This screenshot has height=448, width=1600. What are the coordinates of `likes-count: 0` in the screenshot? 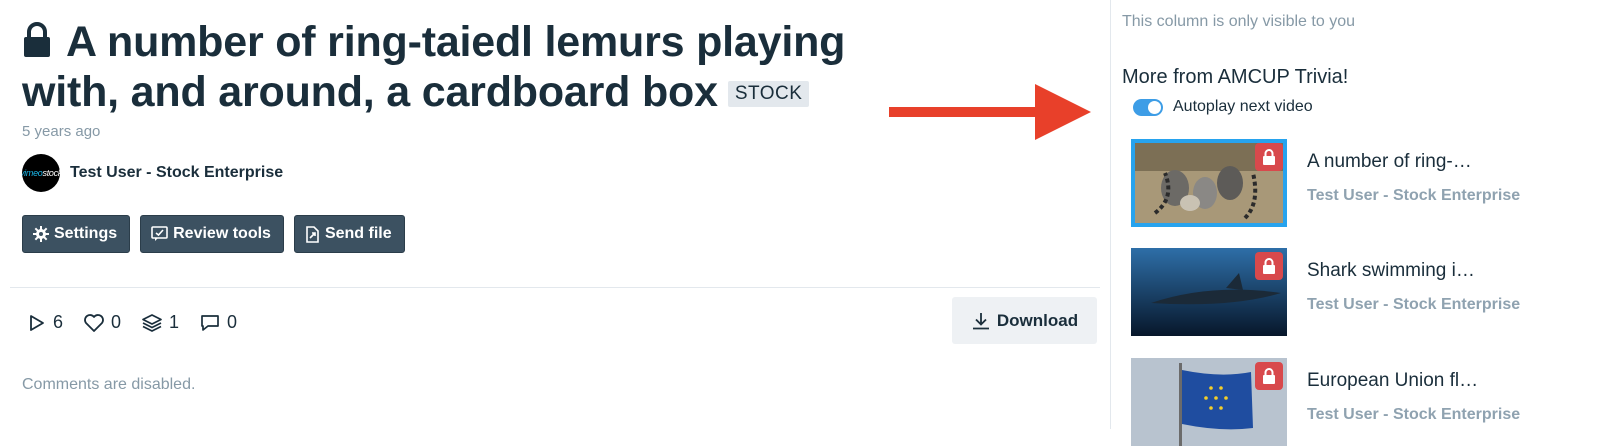 It's located at (116, 322).